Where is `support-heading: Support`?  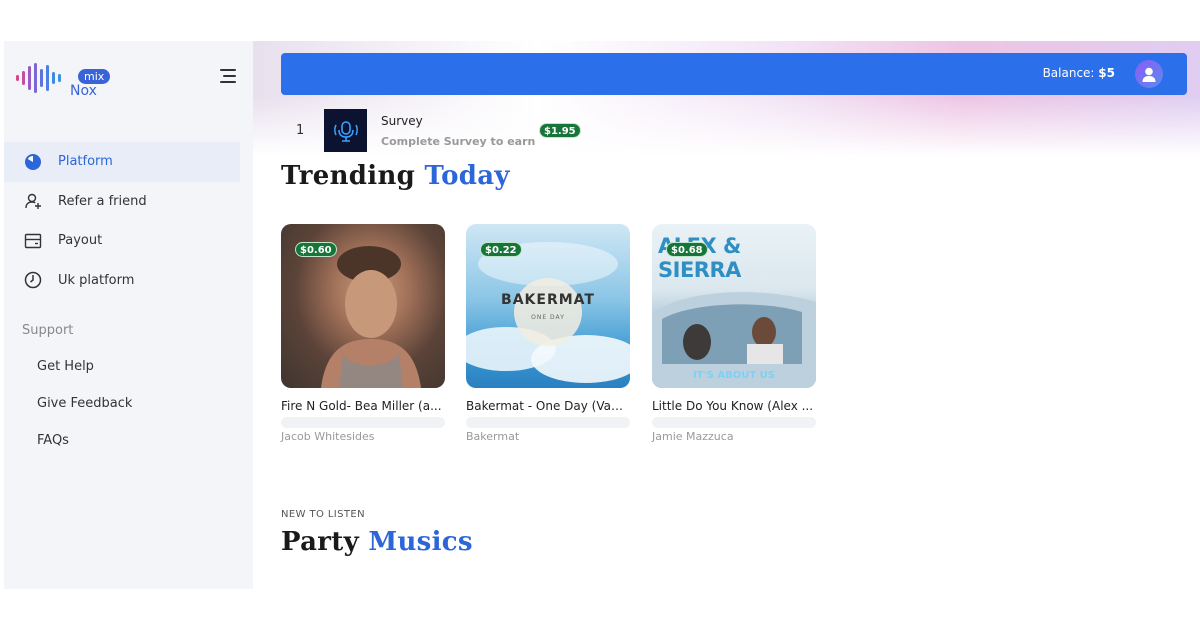
support-heading: Support is located at coordinates (48, 330).